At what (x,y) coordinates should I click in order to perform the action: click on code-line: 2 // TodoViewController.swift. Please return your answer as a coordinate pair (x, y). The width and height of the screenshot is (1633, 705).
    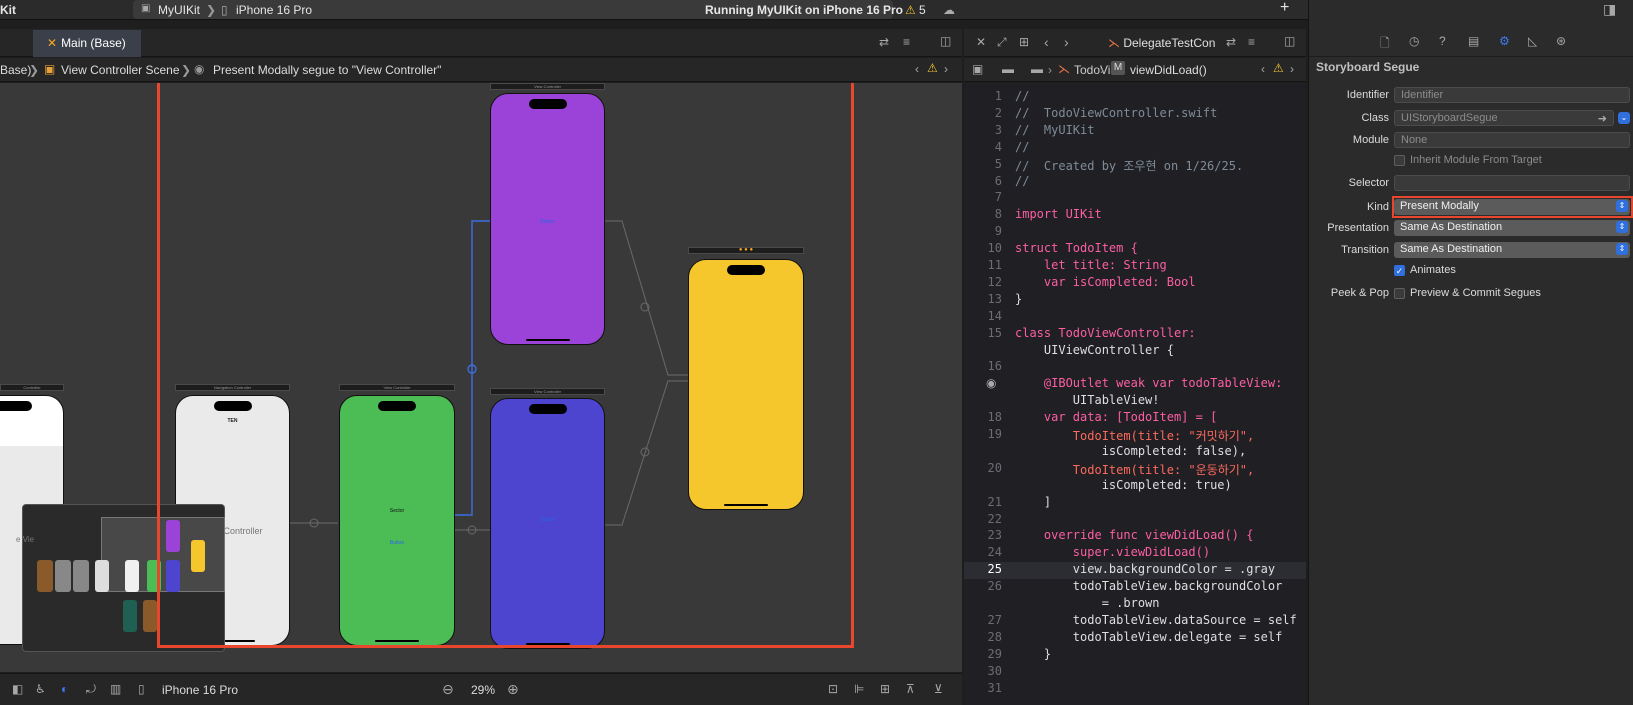
    Looking at the image, I should click on (1135, 114).